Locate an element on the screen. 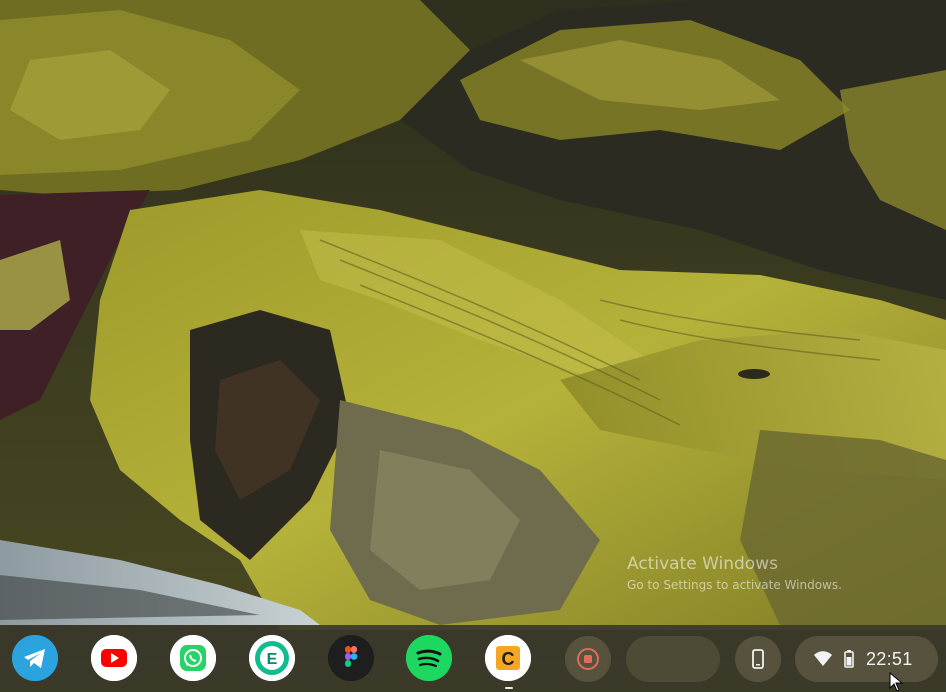  telegram-icon is located at coordinates (35, 658).